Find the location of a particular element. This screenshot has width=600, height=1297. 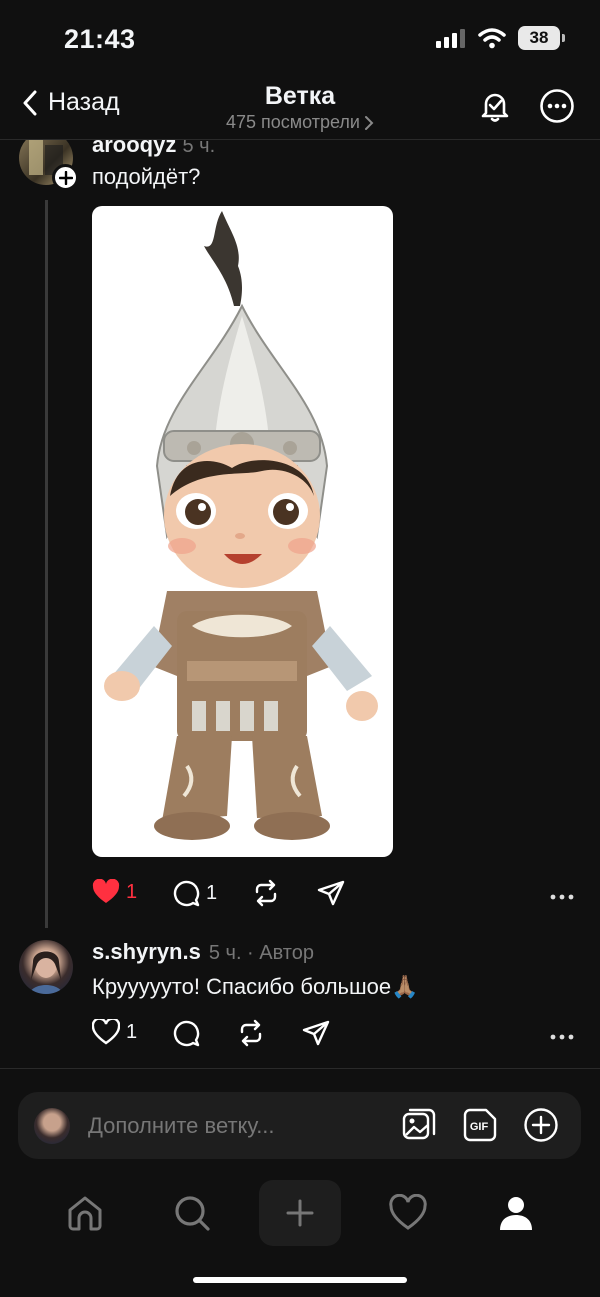

nav-activity is located at coordinates (408, 1213).